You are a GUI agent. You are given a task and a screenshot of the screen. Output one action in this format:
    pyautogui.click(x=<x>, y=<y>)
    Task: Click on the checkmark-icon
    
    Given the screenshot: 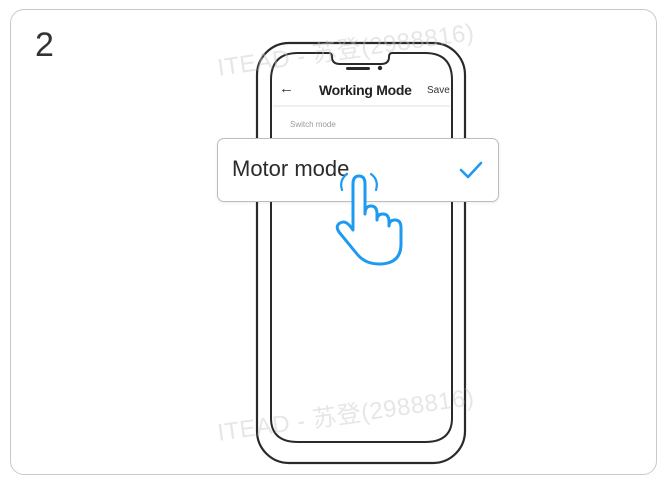 What is the action you would take?
    pyautogui.click(x=471, y=170)
    